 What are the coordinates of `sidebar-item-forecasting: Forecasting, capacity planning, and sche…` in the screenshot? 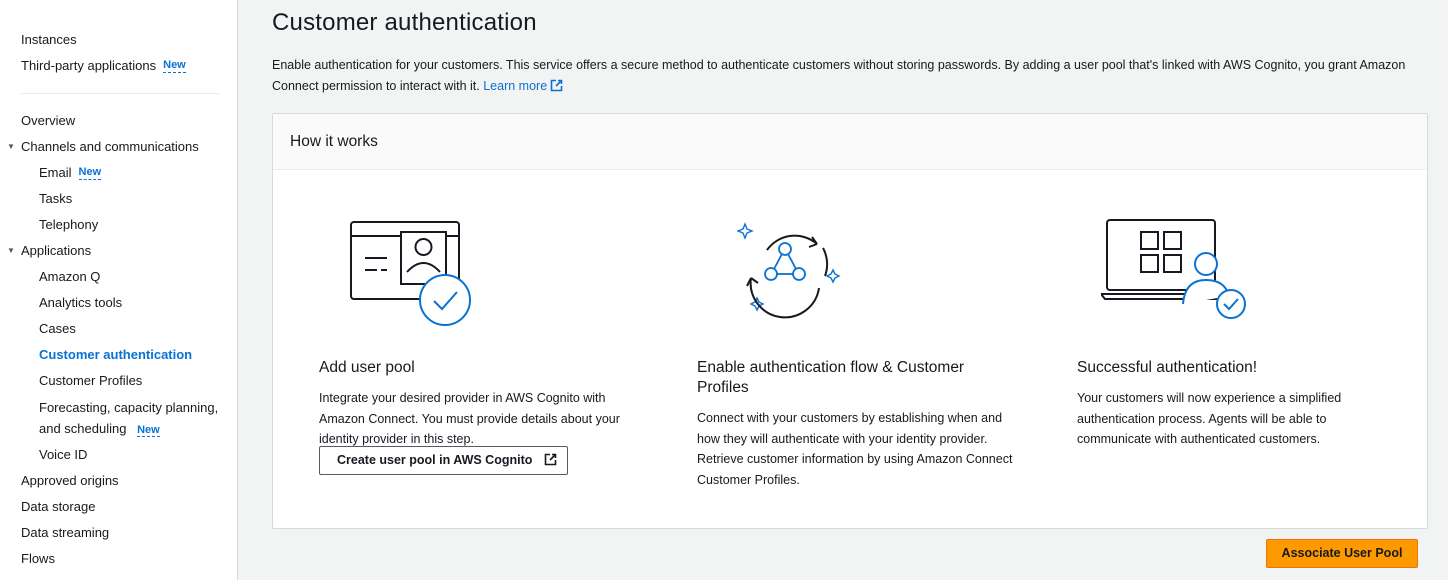 It's located at (118, 418).